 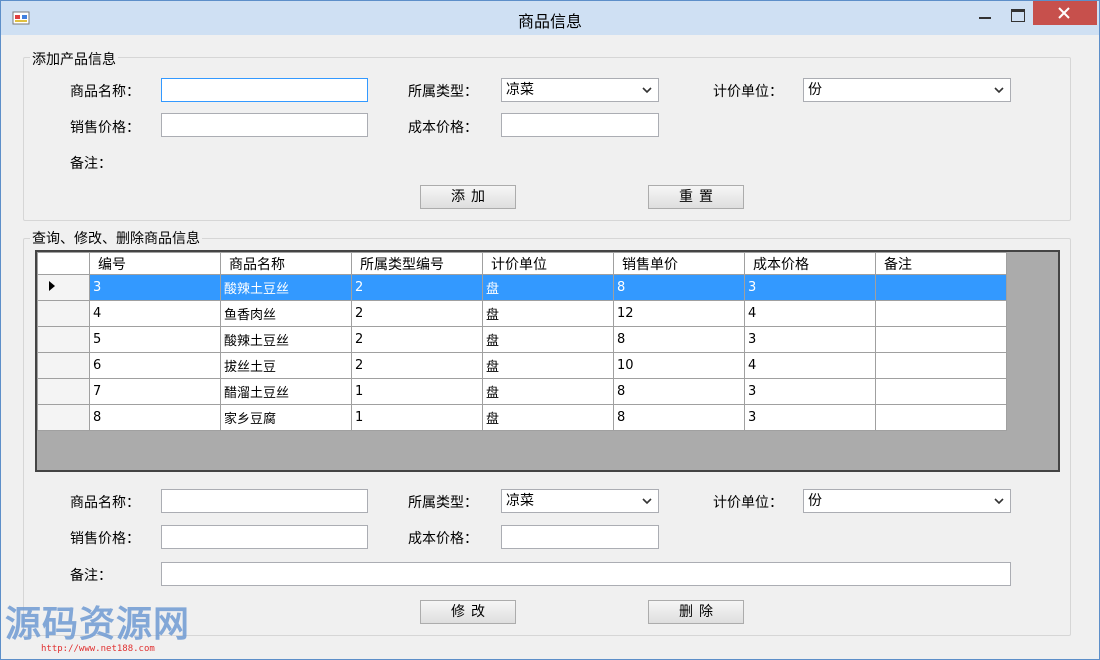 I want to click on column-header-type-id: 所属类型编号, so click(x=417, y=263).